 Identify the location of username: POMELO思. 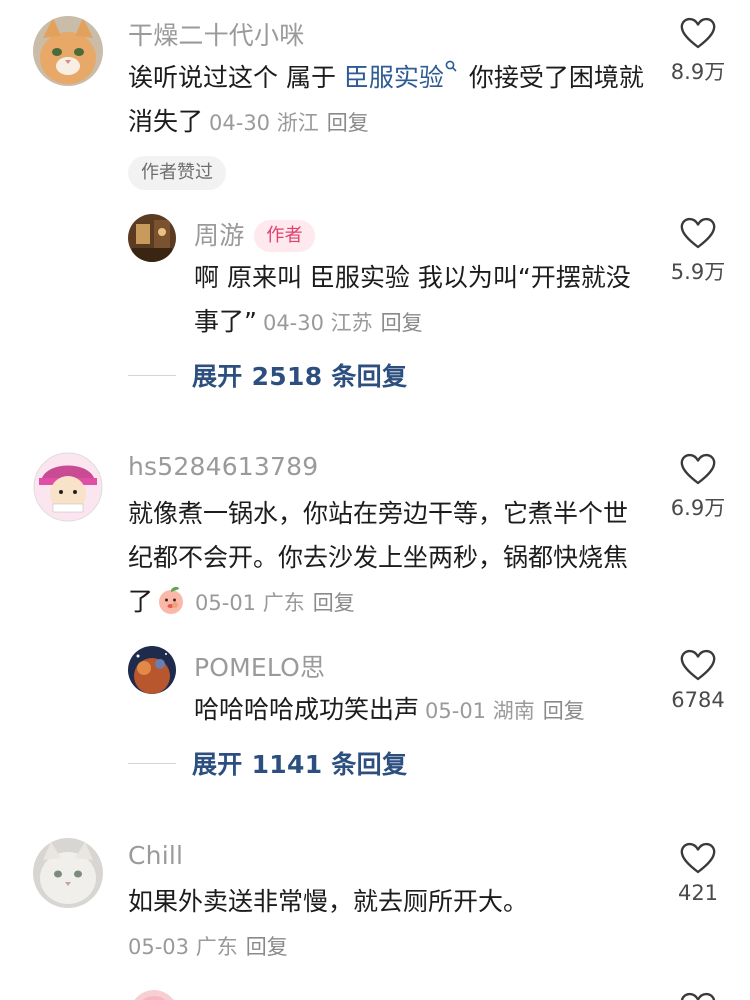
(259, 666).